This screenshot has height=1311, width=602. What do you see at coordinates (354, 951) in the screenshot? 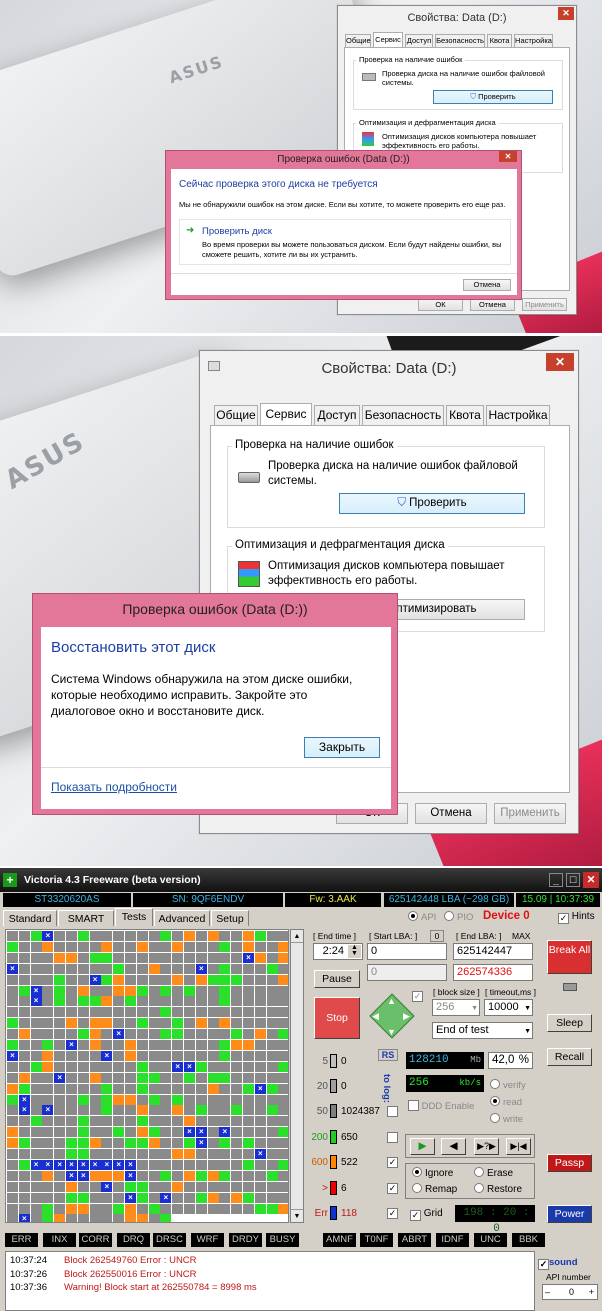
I see `spin-icon: ▲ ▼` at bounding box center [354, 951].